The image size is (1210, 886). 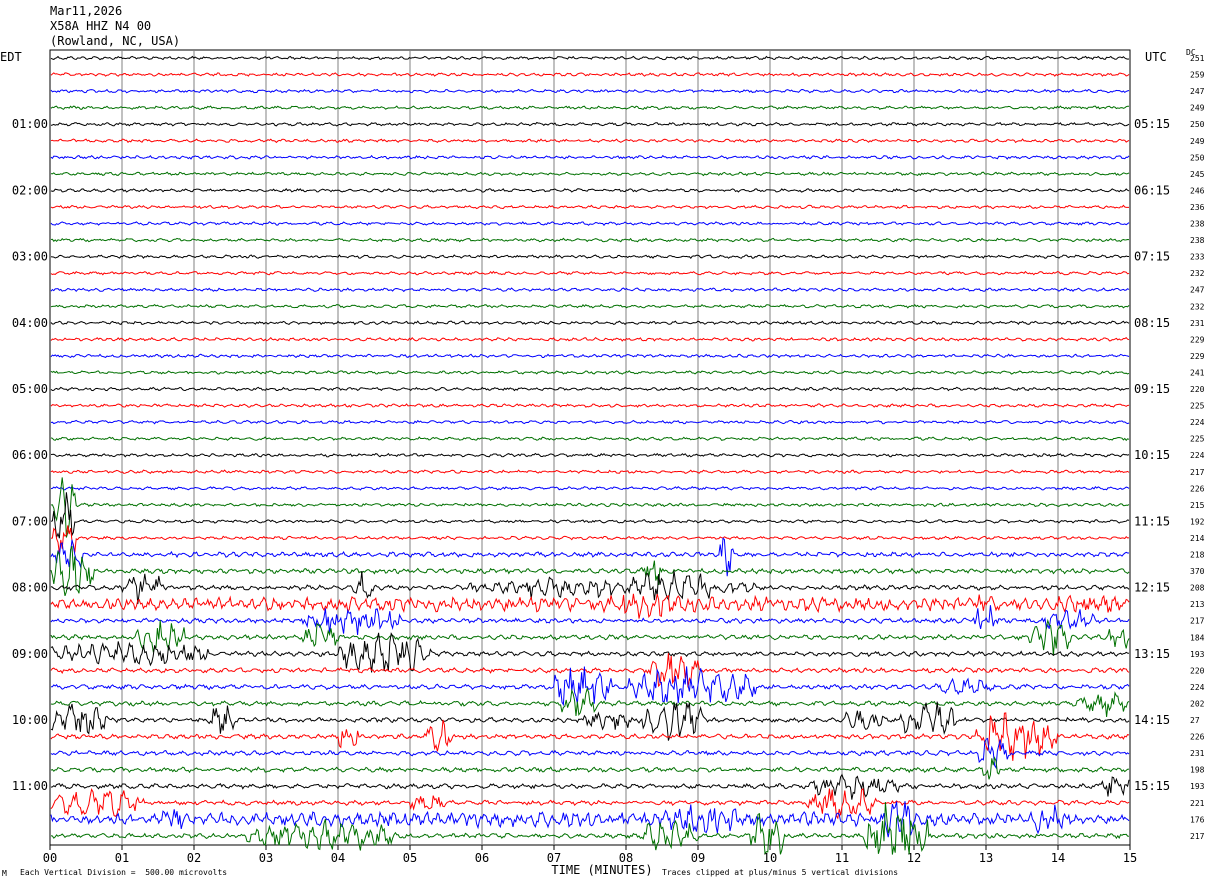 I want to click on edt-time-label: 01:00, so click(x=30, y=124).